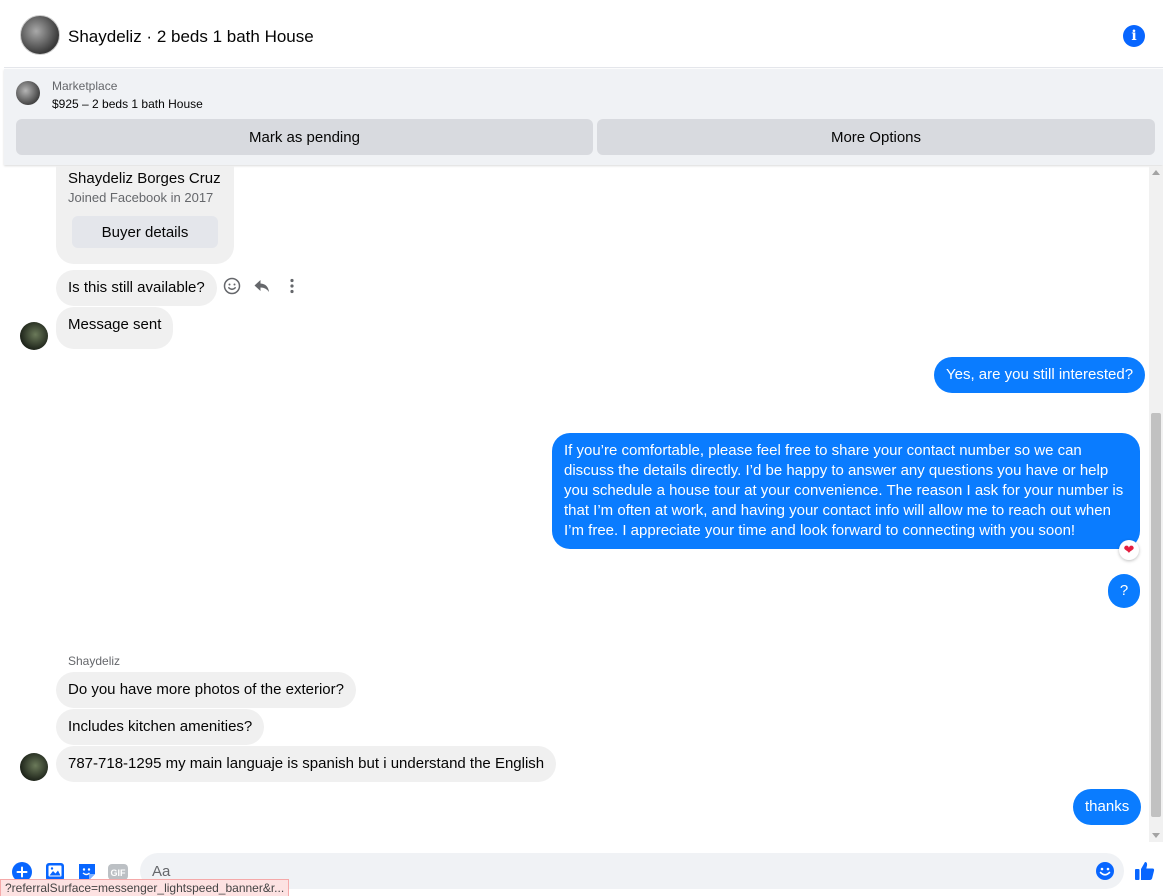 Image resolution: width=1163 pixels, height=896 pixels. Describe the element at coordinates (1156, 172) in the screenshot. I see `scroll-up-arrow` at that location.